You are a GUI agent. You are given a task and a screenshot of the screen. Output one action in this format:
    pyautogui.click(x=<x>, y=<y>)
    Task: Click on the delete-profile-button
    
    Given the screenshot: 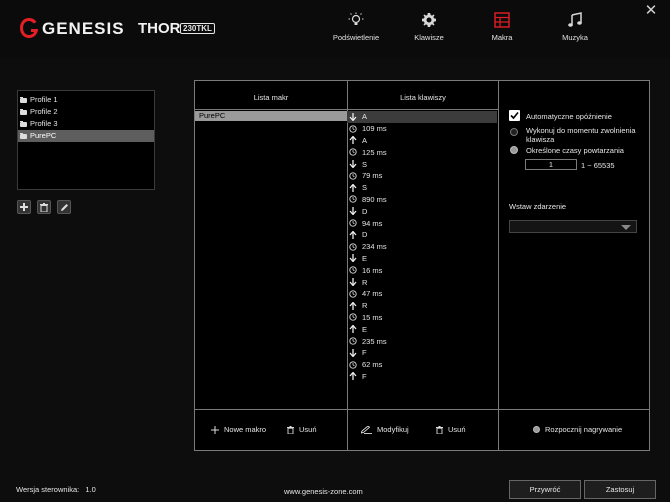 What is the action you would take?
    pyautogui.click(x=44, y=207)
    